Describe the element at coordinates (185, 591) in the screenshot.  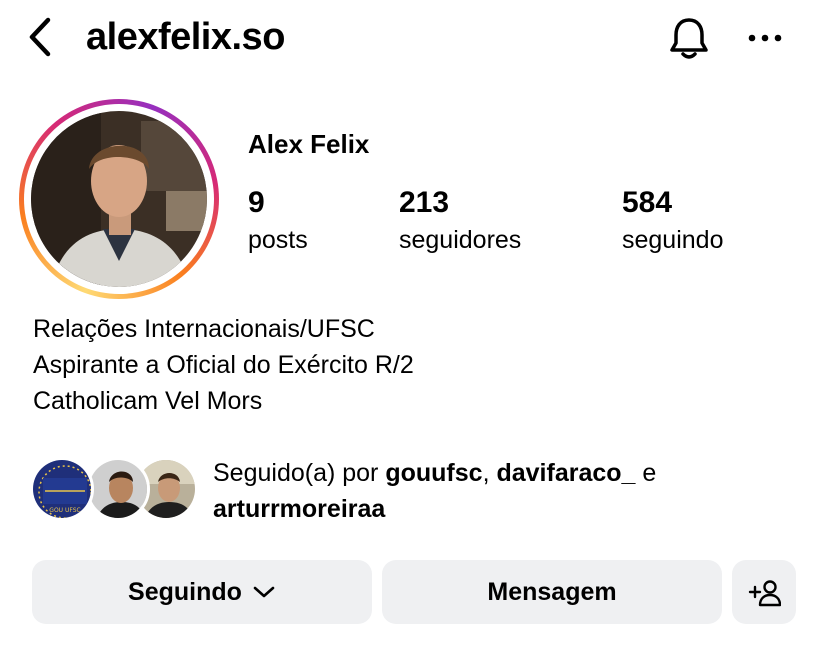
I see `following-button-label: Seguindo` at that location.